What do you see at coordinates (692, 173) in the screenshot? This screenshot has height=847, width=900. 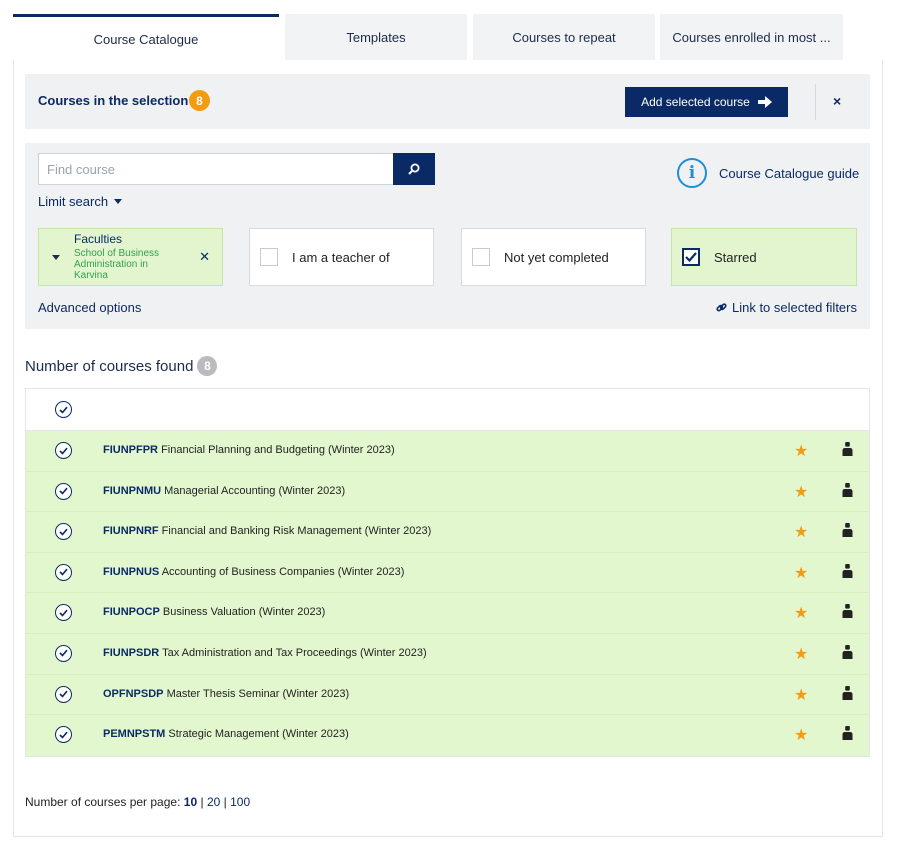 I see `info-icon: i` at bounding box center [692, 173].